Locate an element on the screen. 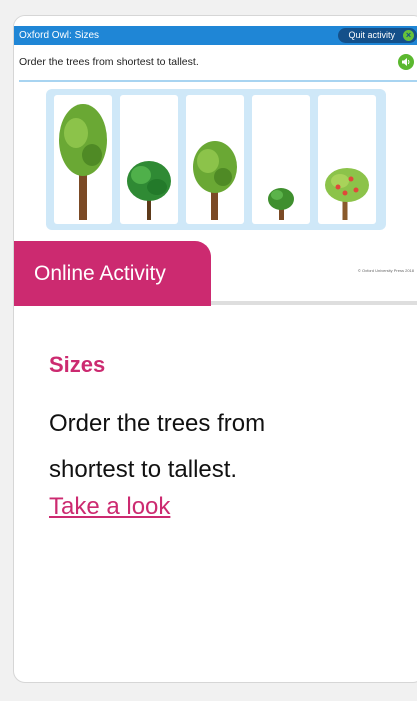 This screenshot has width=417, height=701. quit-activity-label: Quit activity is located at coordinates (371, 35).